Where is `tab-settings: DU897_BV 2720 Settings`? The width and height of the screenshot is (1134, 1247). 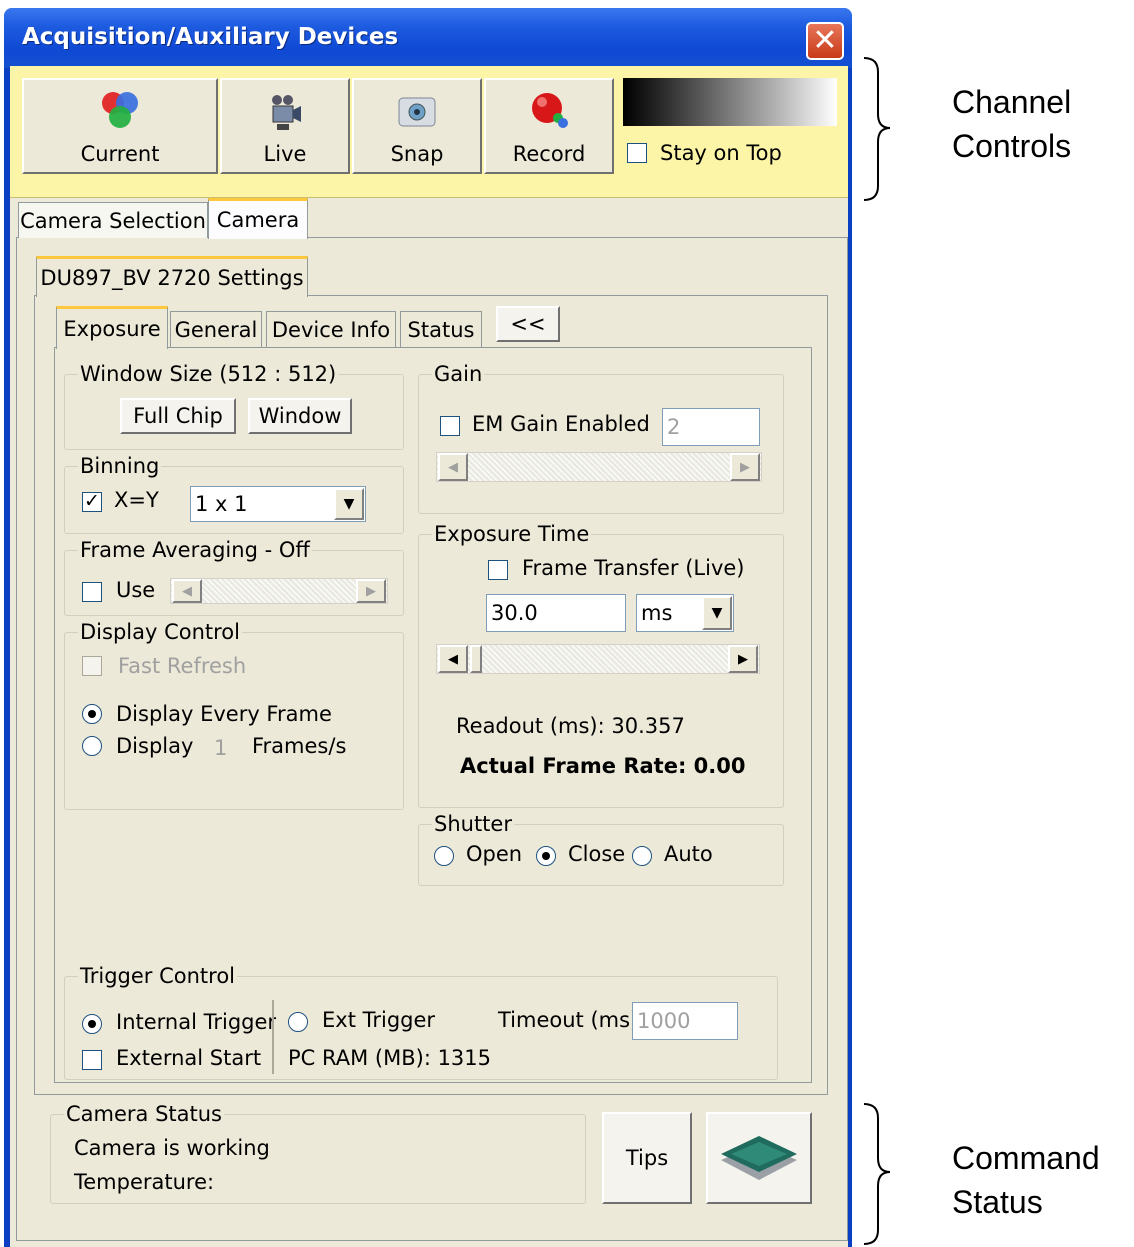 tab-settings: DU897_BV 2720 Settings is located at coordinates (172, 276).